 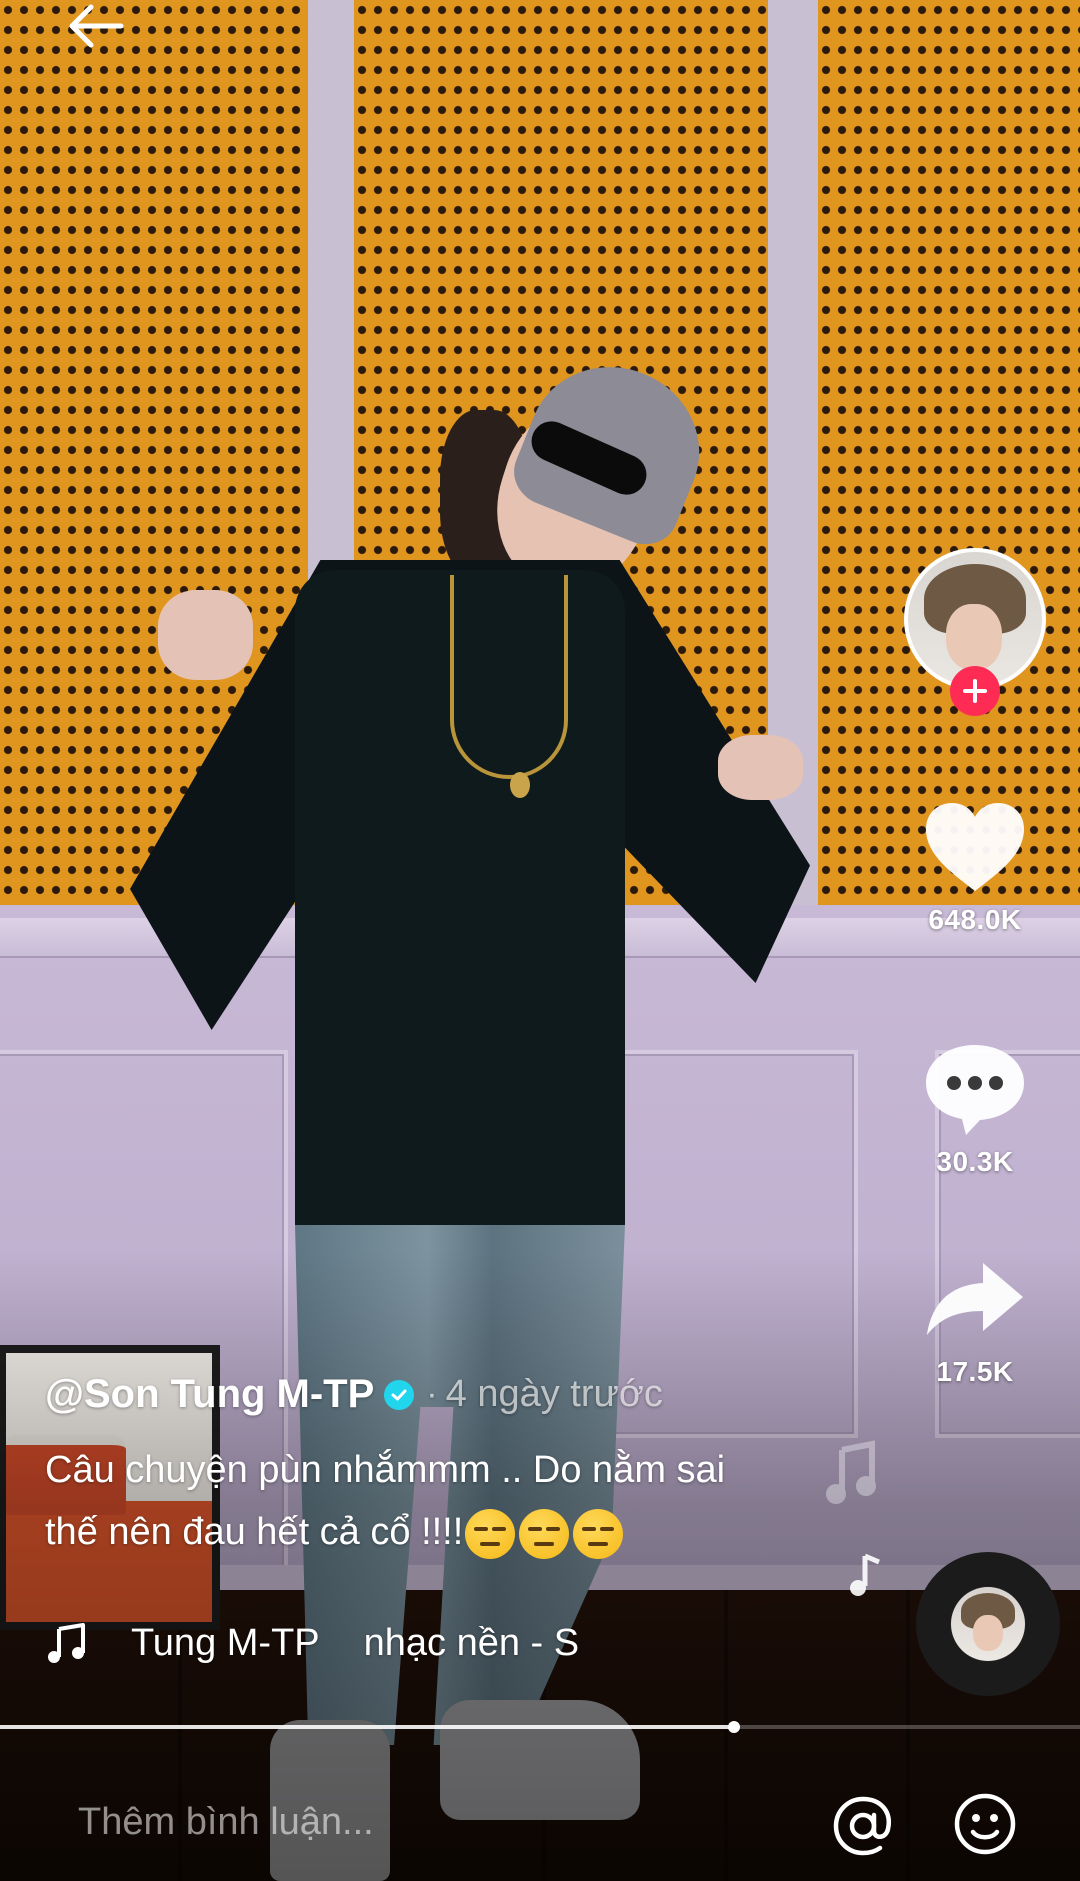 I want to click on comment-bubble-icon, so click(x=975, y=1090).